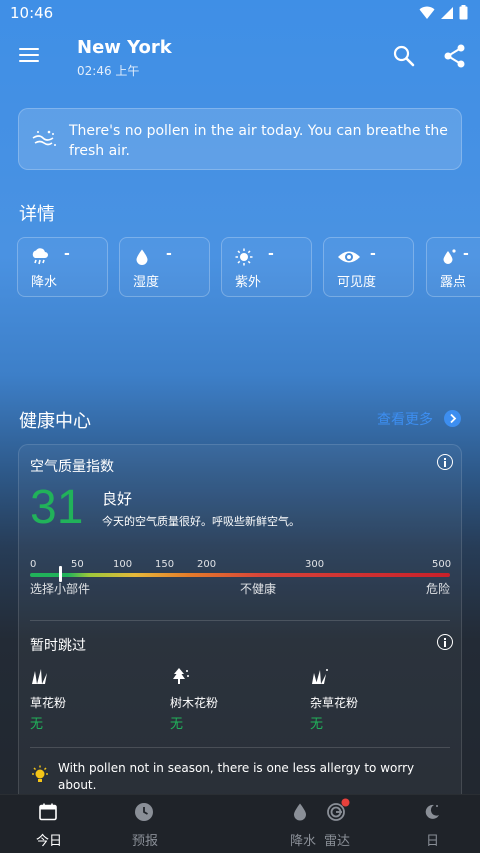 The image size is (480, 853). I want to click on detail-label: 湿度, so click(146, 282).